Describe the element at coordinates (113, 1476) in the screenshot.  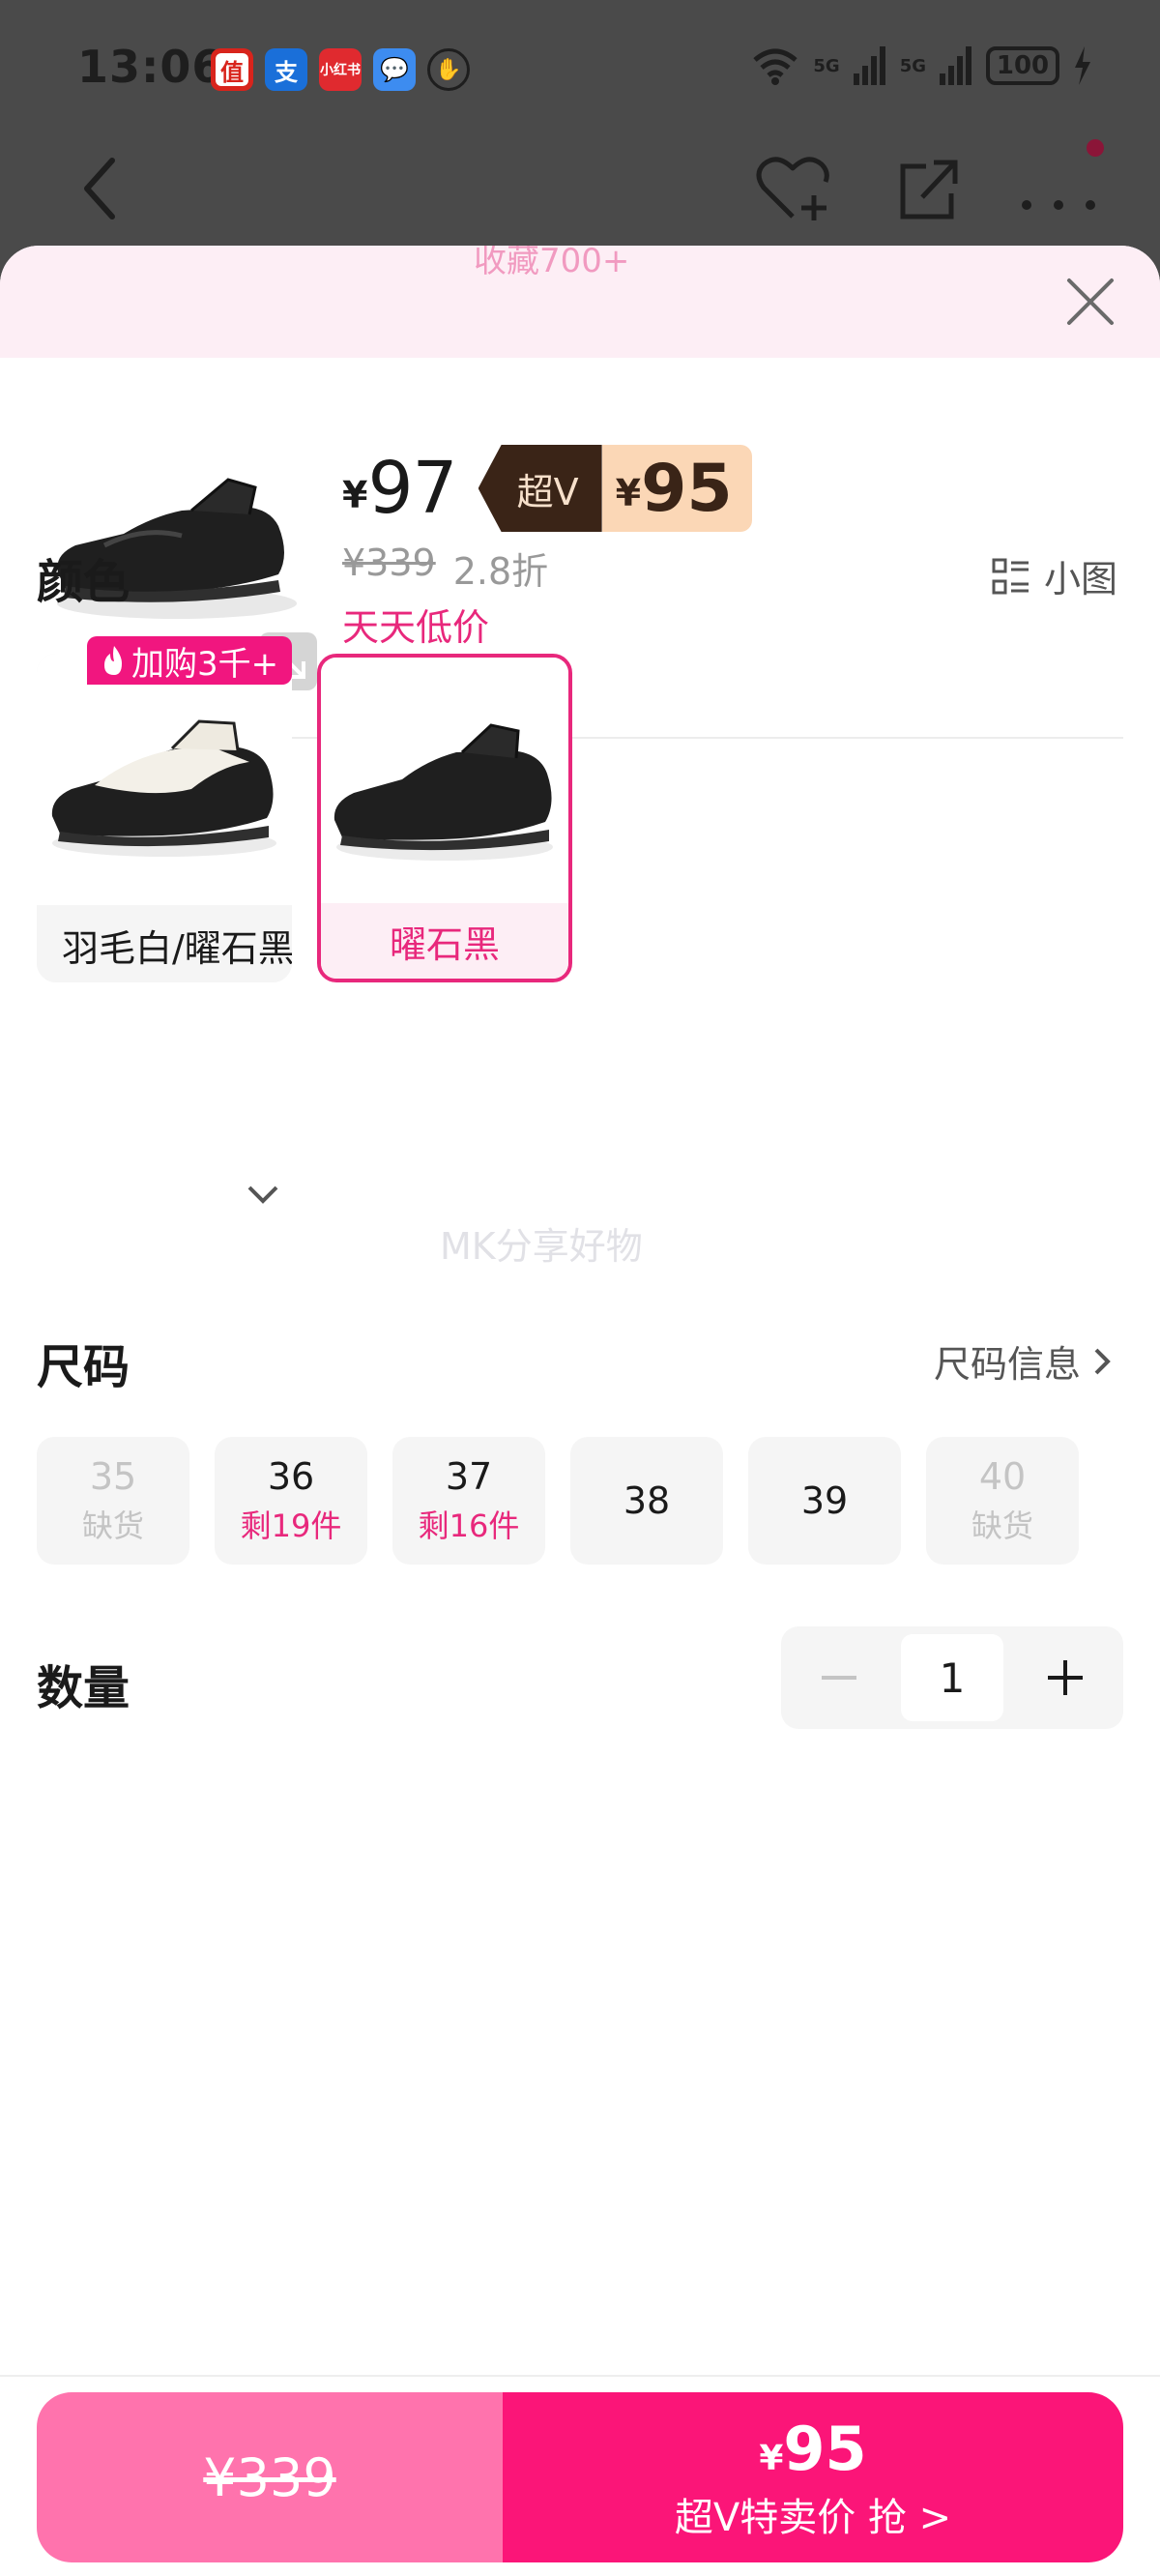
I see `size-number: 35` at that location.